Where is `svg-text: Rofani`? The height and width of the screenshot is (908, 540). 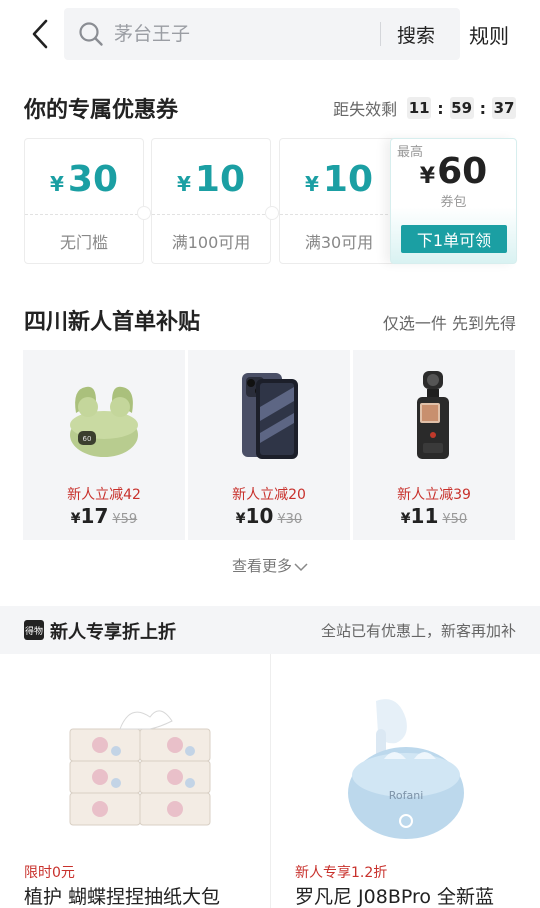 svg-text: Rofani is located at coordinates (405, 795).